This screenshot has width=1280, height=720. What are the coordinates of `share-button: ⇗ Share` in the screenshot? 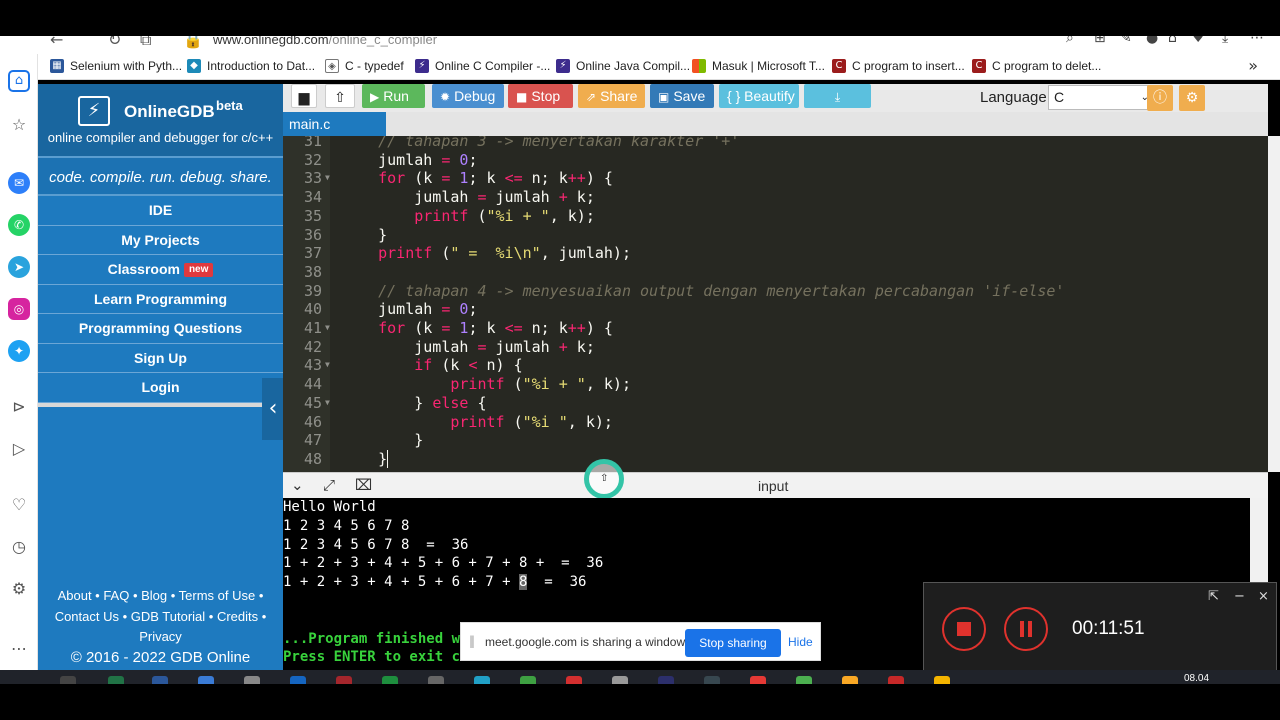 It's located at (611, 96).